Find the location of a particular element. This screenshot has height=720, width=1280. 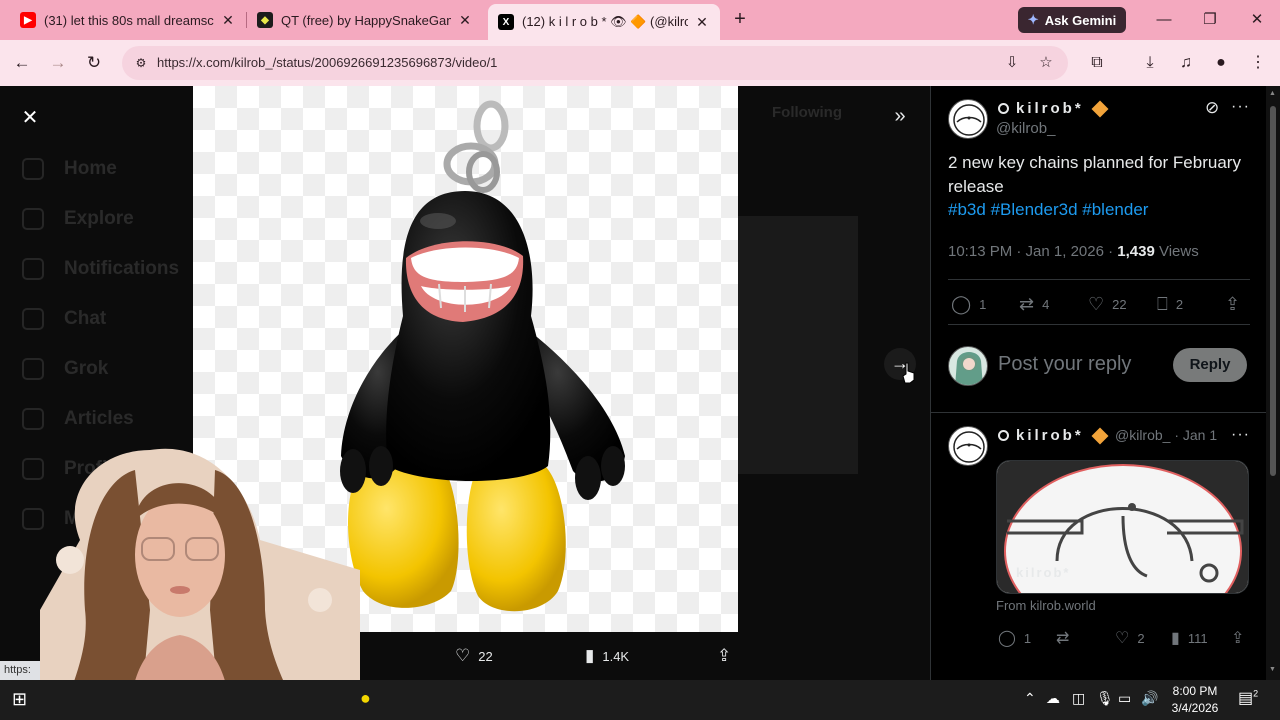

tray-app-icon: ◫ is located at coordinates (1078, 698).